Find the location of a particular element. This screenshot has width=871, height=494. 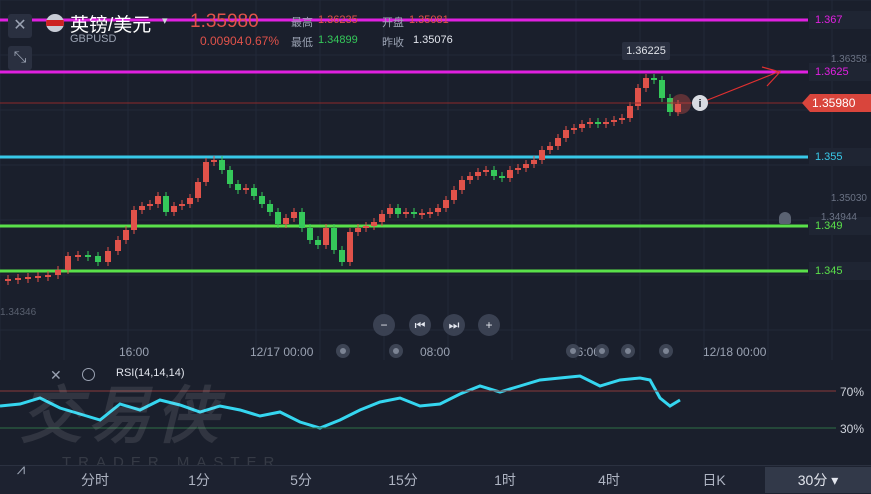

axis-tick-mid: 1.35030 is located at coordinates (848, 198).